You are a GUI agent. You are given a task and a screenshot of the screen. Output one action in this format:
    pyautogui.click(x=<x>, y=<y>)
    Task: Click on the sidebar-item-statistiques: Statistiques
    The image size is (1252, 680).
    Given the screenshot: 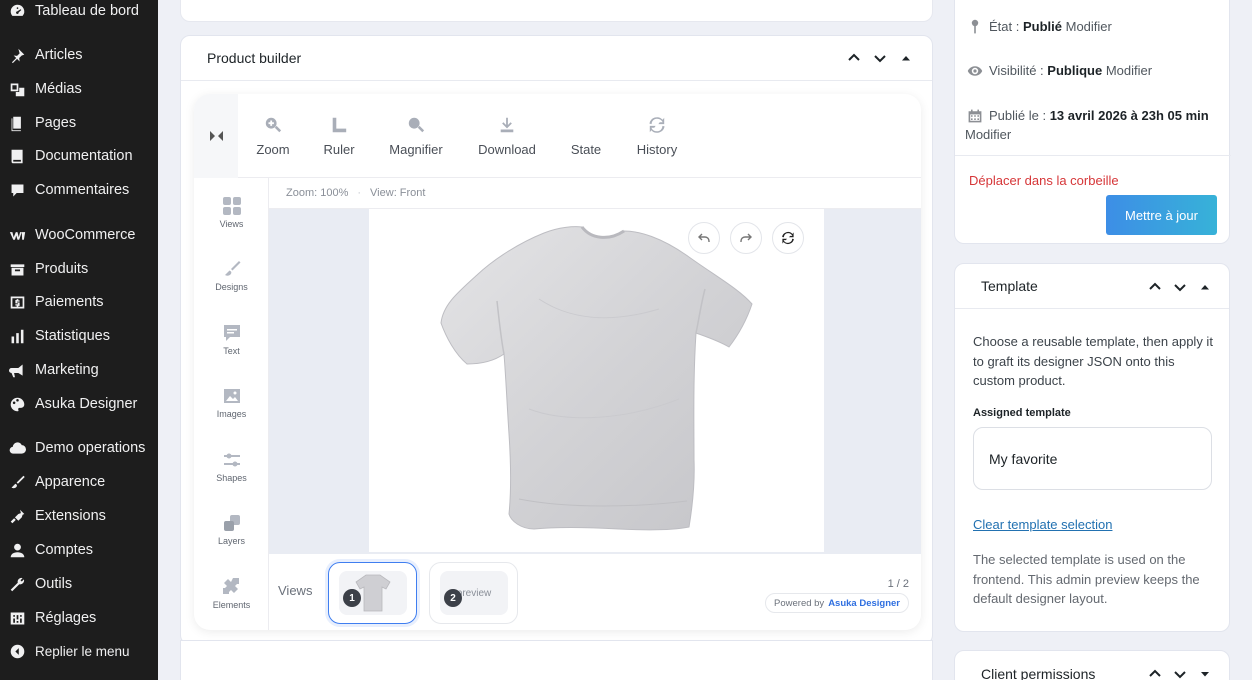 What is the action you would take?
    pyautogui.click(x=79, y=336)
    